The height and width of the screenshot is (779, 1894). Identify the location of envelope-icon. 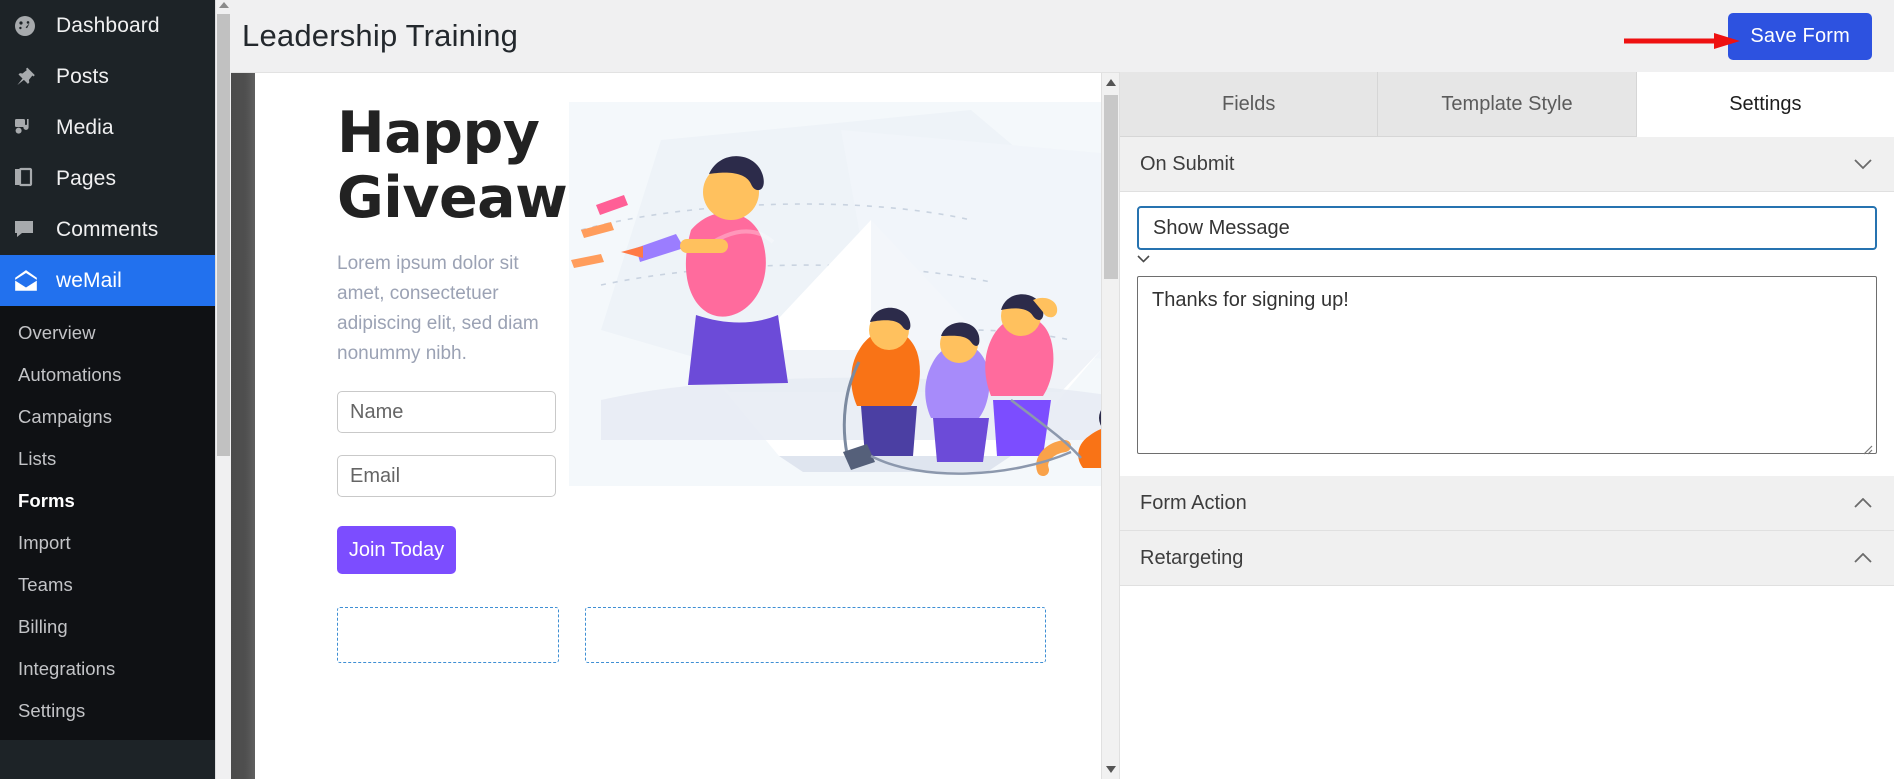
(29, 281).